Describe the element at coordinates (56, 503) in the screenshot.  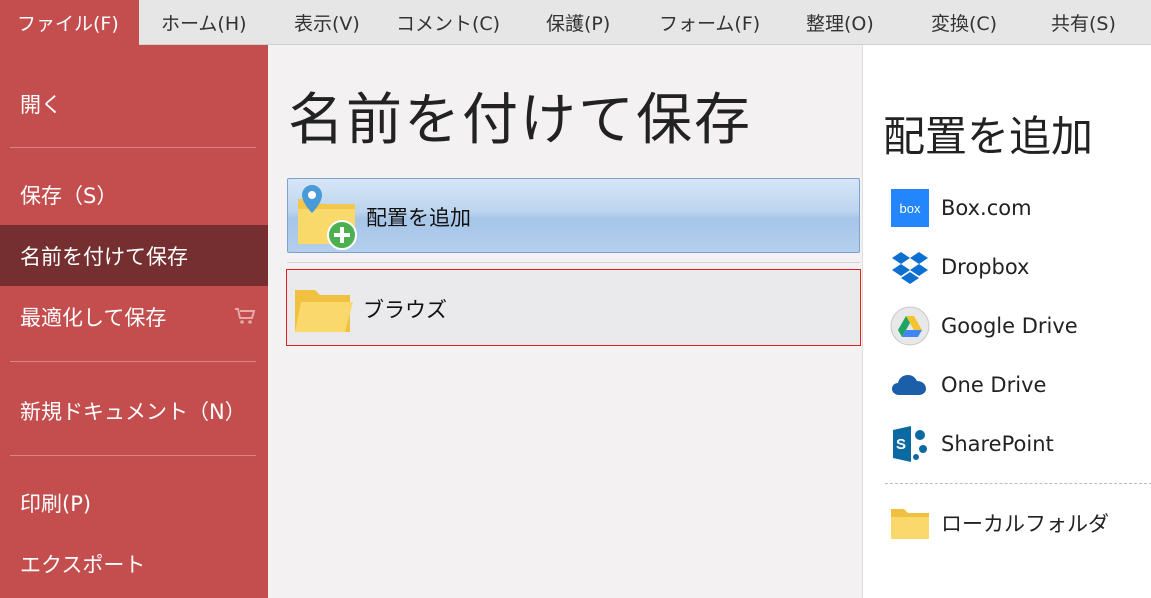
I see `sidebar-item-label: 印刷(P)` at that location.